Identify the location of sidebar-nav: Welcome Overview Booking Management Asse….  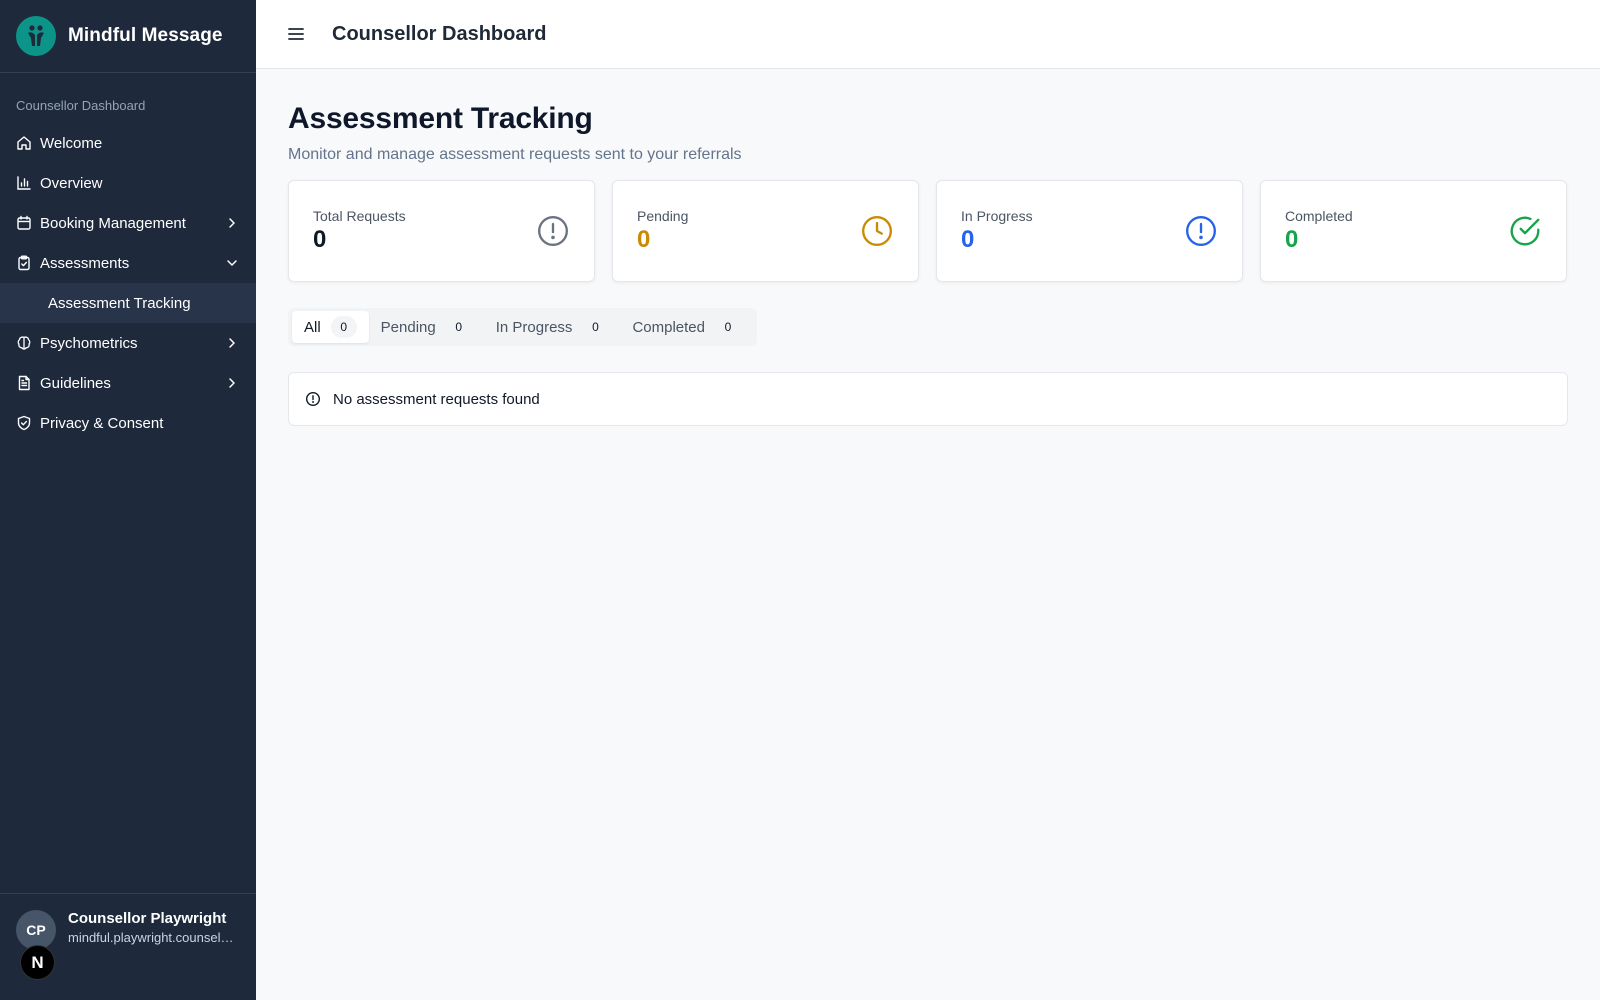
(128, 283).